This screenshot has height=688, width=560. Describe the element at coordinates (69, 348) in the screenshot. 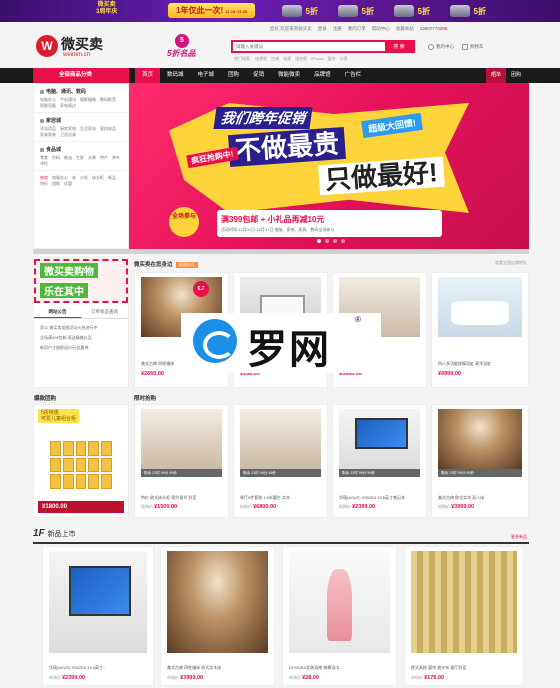

I see `news-item: 新用户注册即送20元优惠券` at that location.